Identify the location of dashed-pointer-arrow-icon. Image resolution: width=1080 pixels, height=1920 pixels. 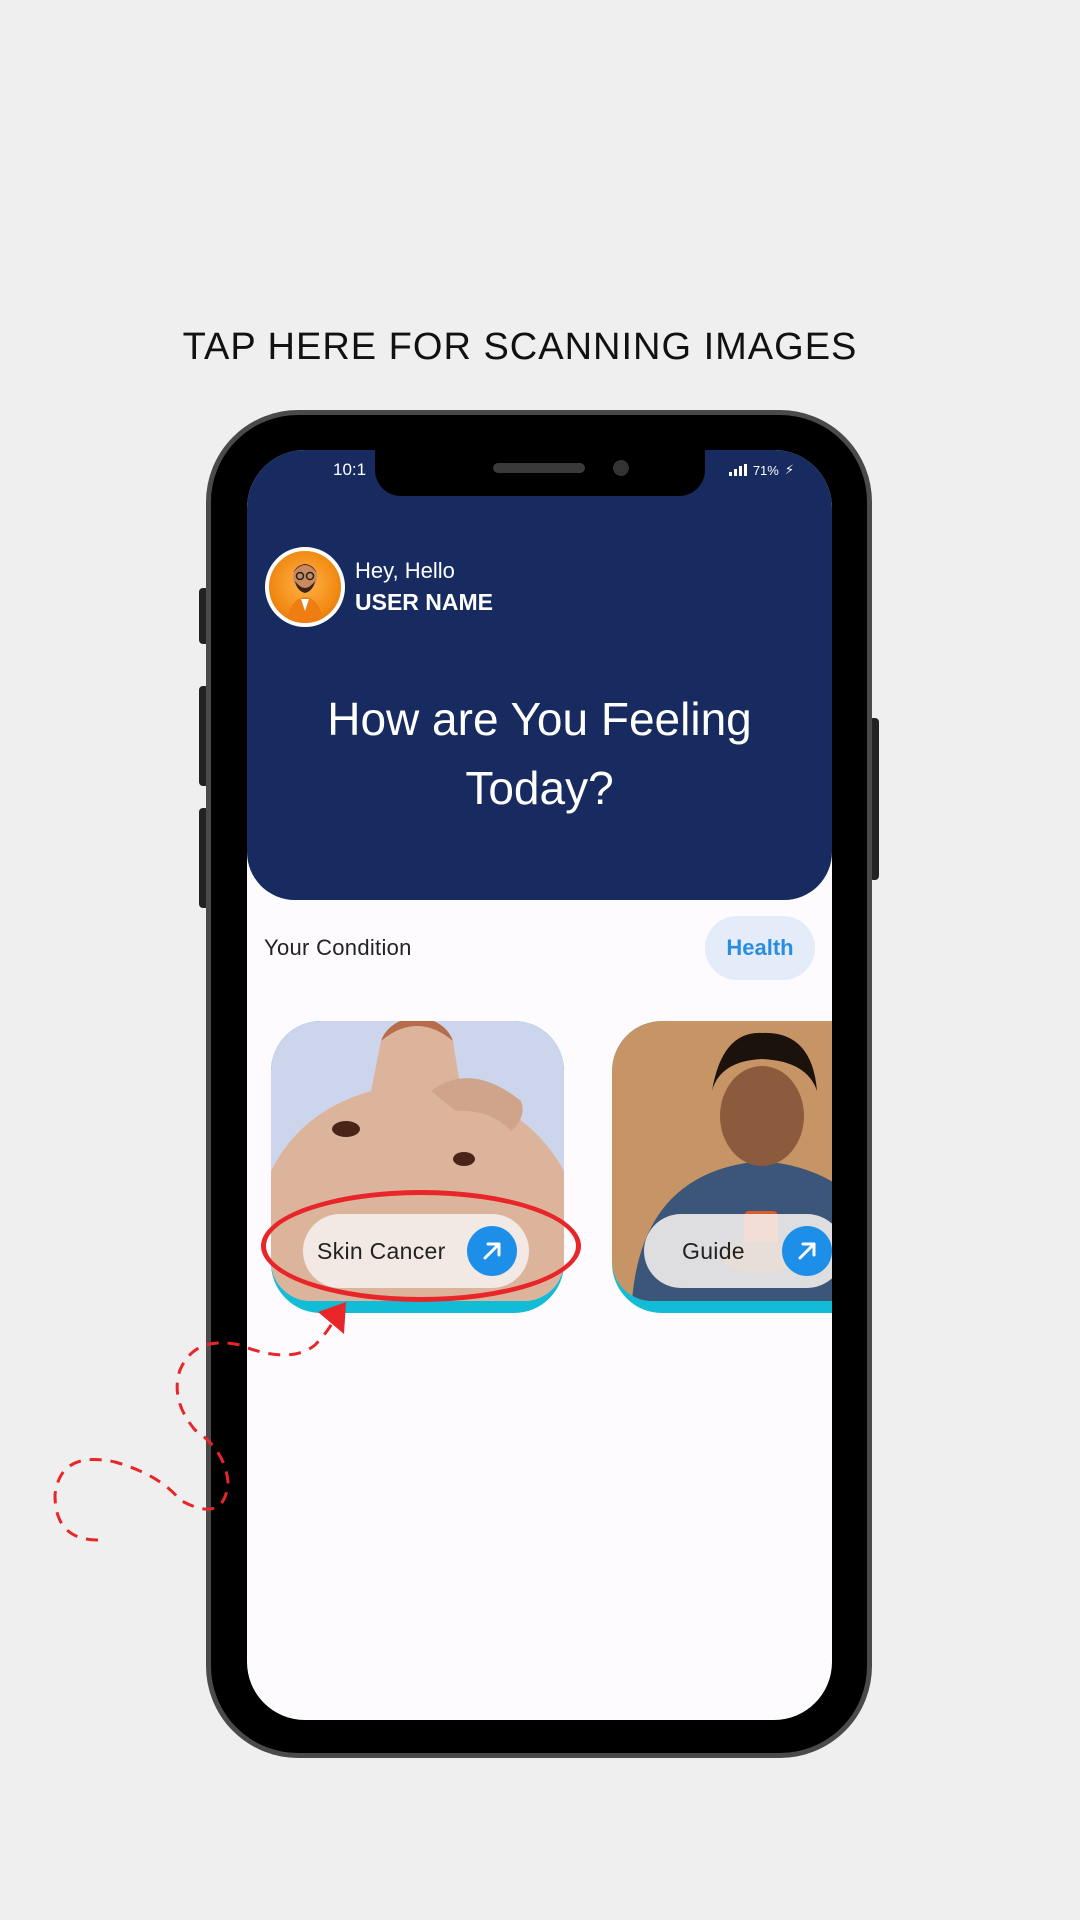
(199, 1422).